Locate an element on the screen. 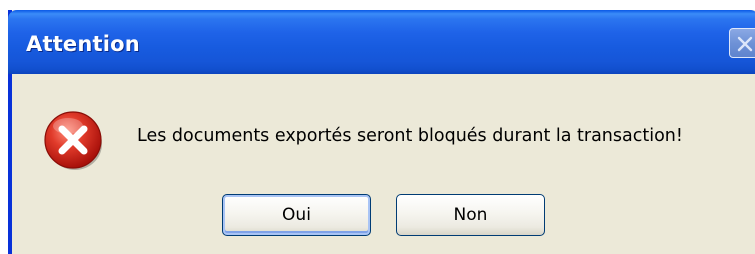 Image resolution: width=755 pixels, height=254 pixels. no-button: Non is located at coordinates (470, 215).